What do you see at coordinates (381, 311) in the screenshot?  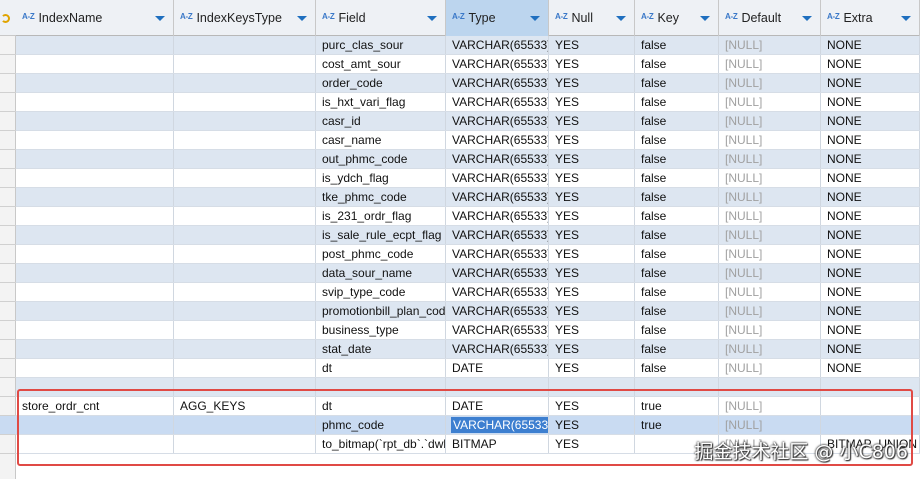 I see `cell-field: promotionbill_plan_code` at bounding box center [381, 311].